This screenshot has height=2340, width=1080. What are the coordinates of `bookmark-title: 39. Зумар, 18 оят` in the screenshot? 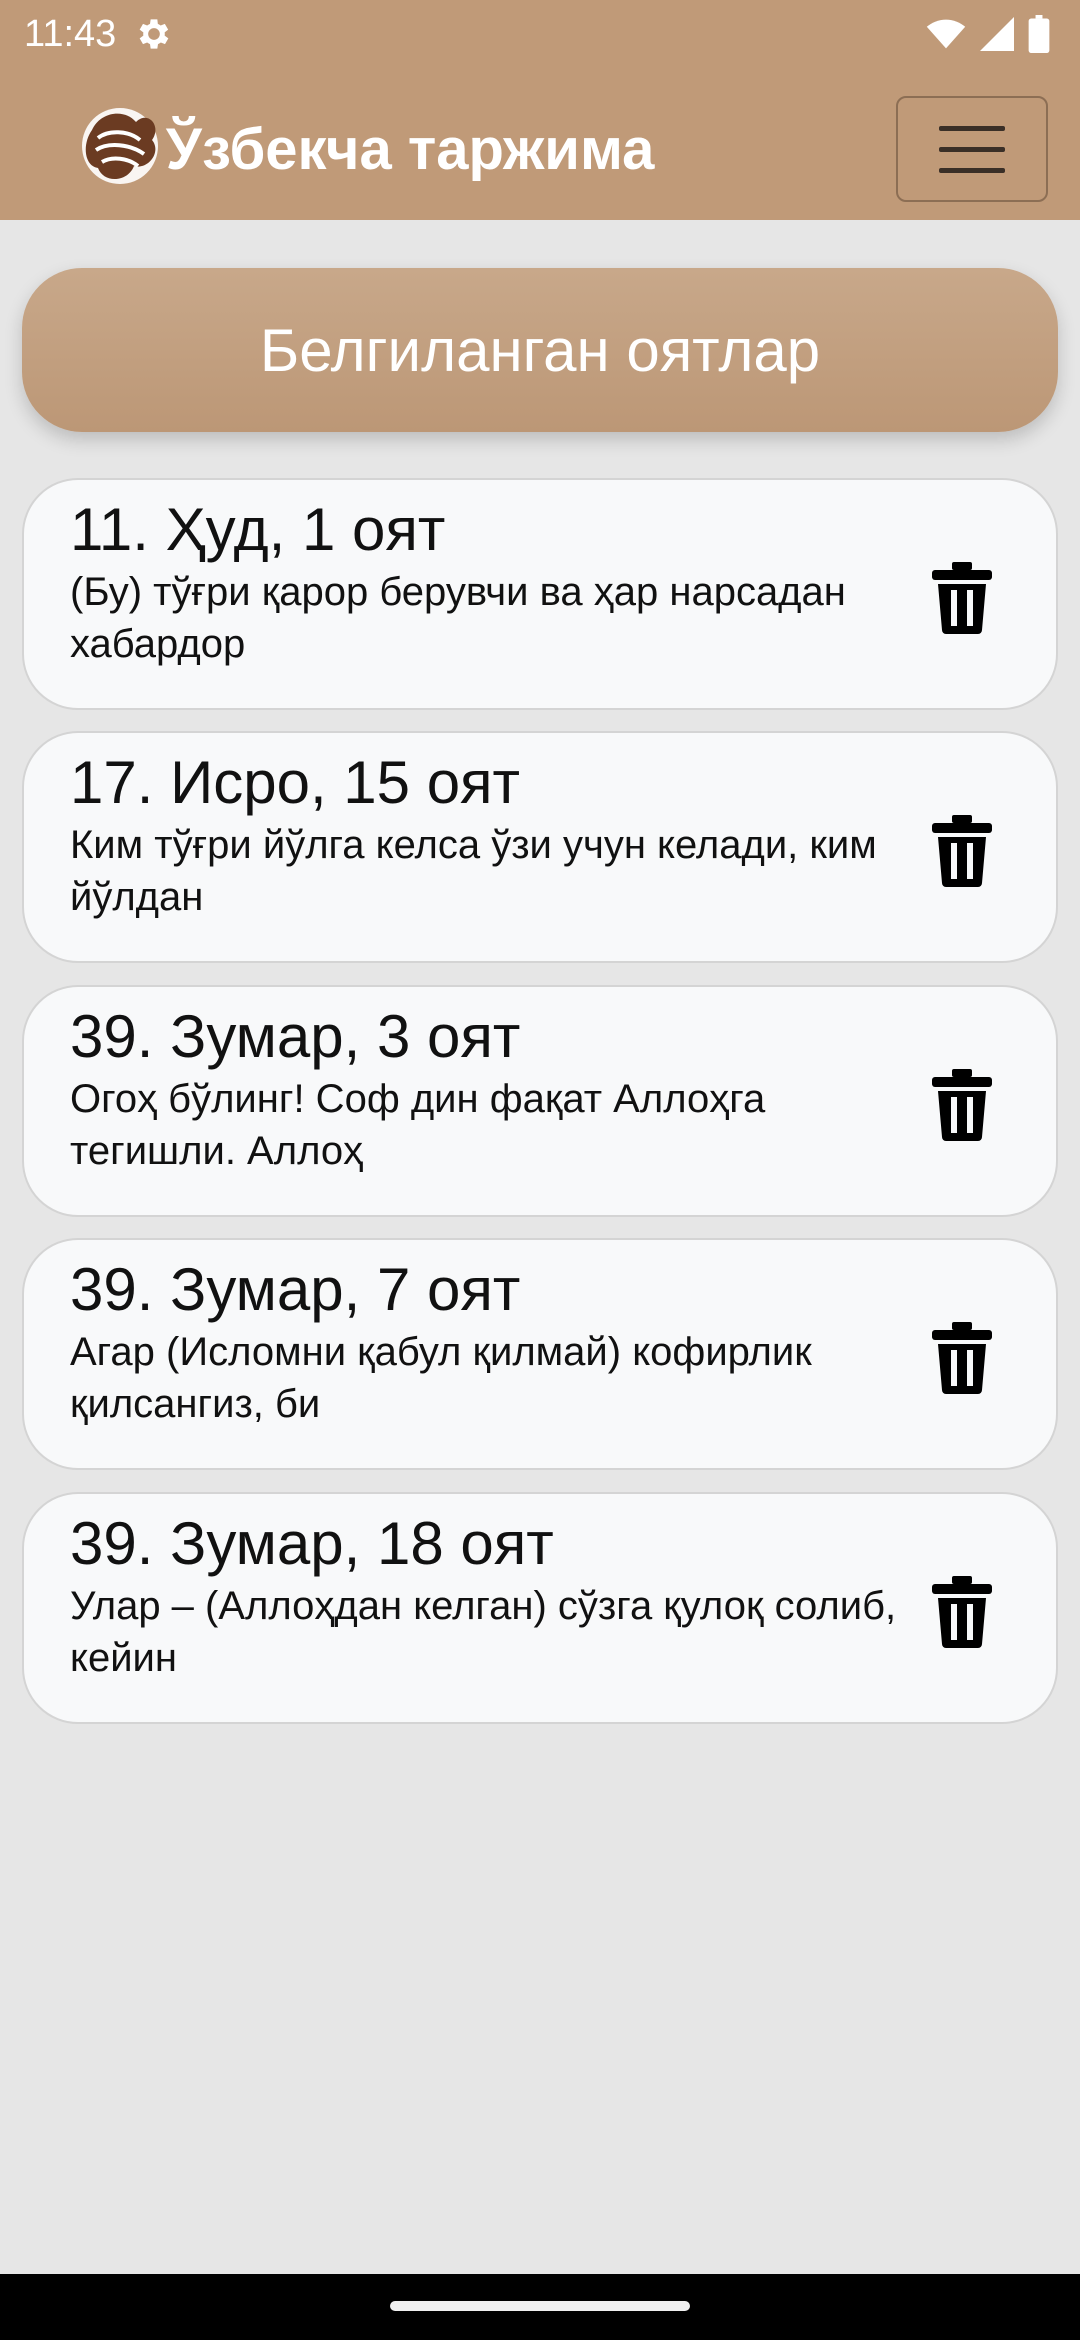 It's located at (312, 1543).